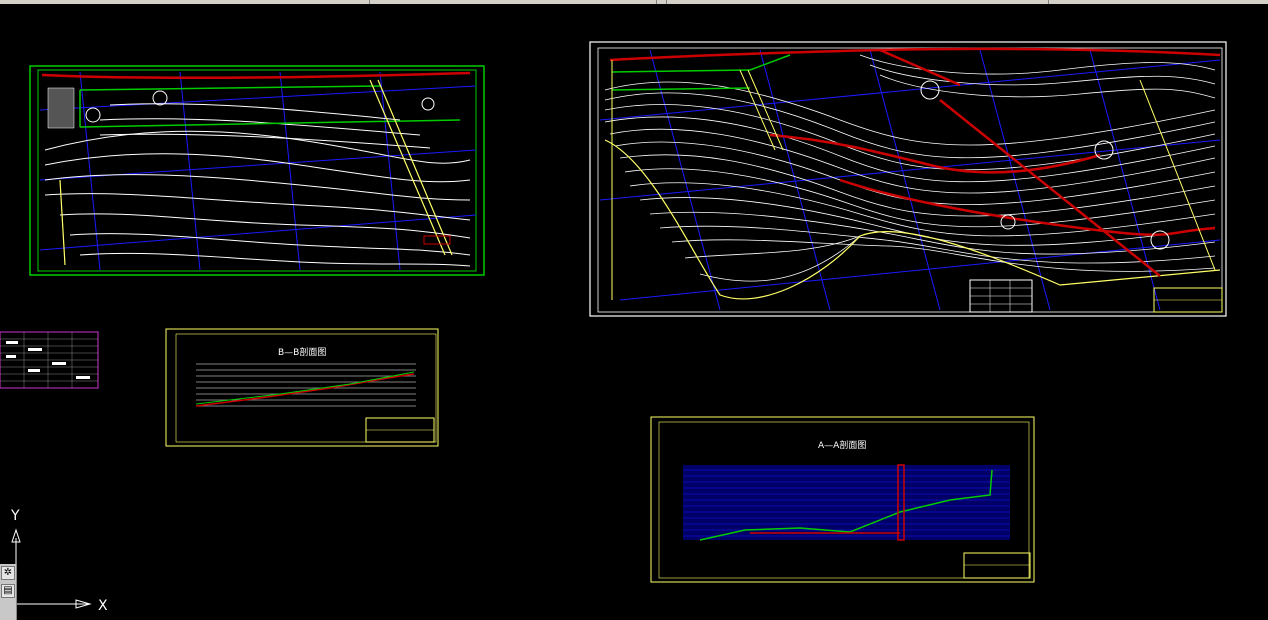 This screenshot has width=1268, height=620. Describe the element at coordinates (8, 573) in the screenshot. I see `snap-tool-icon: ✲` at that location.